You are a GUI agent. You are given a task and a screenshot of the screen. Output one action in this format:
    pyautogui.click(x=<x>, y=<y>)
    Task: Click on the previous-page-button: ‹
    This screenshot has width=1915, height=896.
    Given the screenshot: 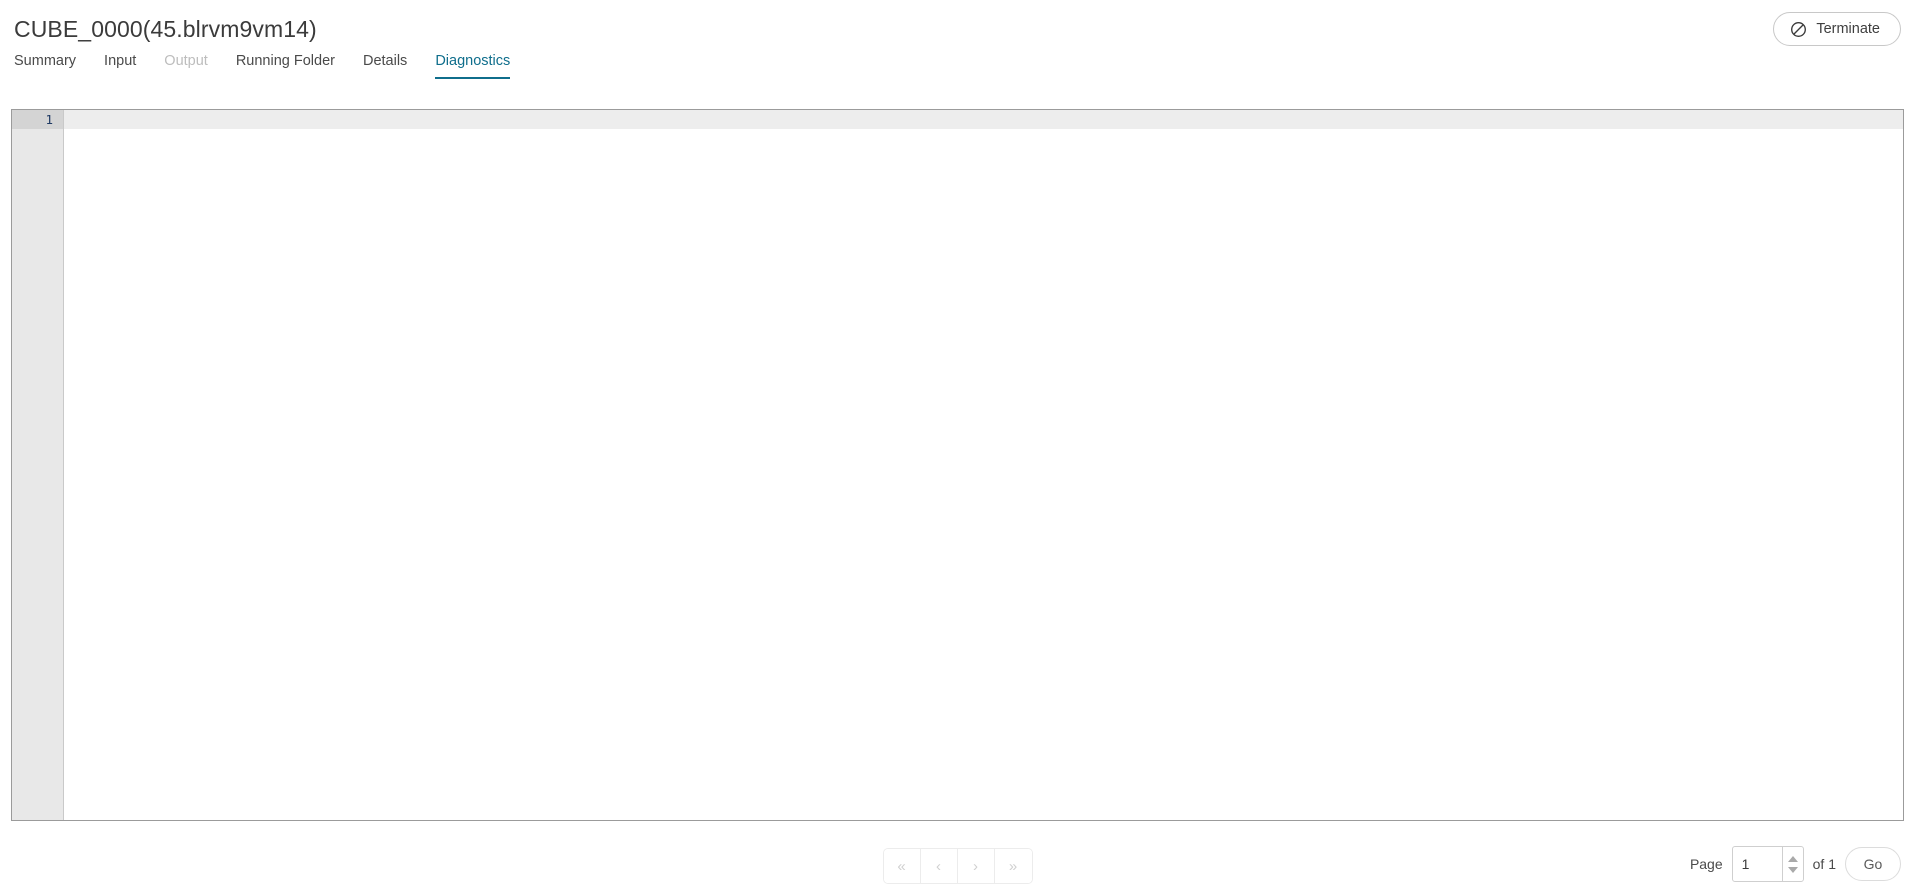 What is the action you would take?
    pyautogui.click(x=939, y=866)
    